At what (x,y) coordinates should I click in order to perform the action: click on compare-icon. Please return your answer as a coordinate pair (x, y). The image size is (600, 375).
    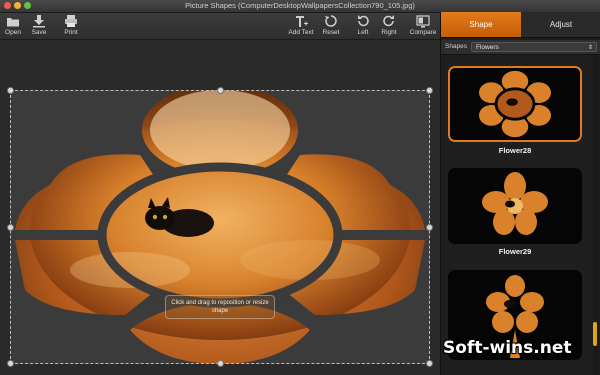
    Looking at the image, I should click on (423, 21).